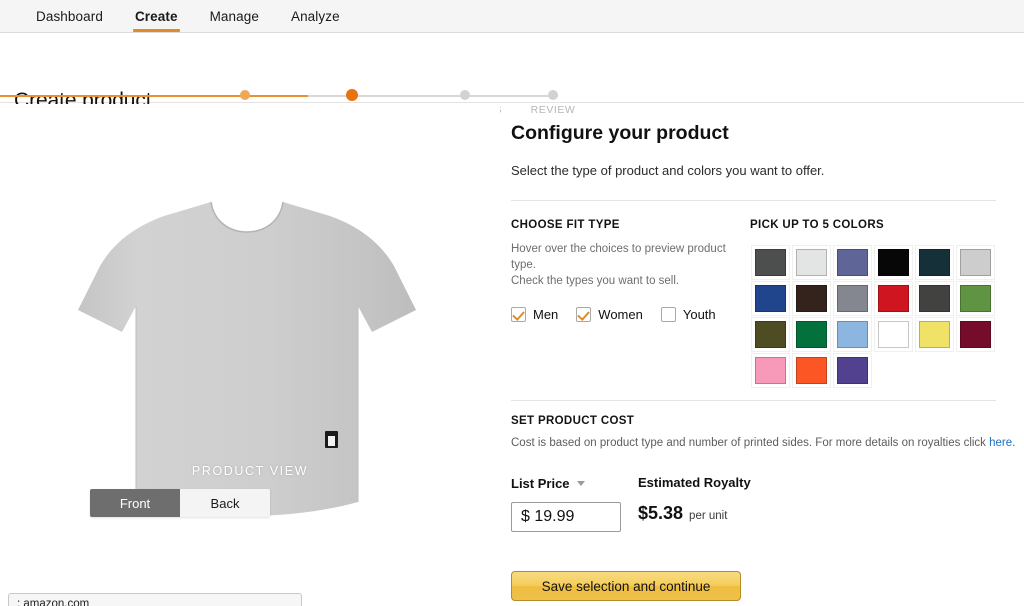 This screenshot has height=606, width=1024. I want to click on color-swatch-navy, so click(770, 298).